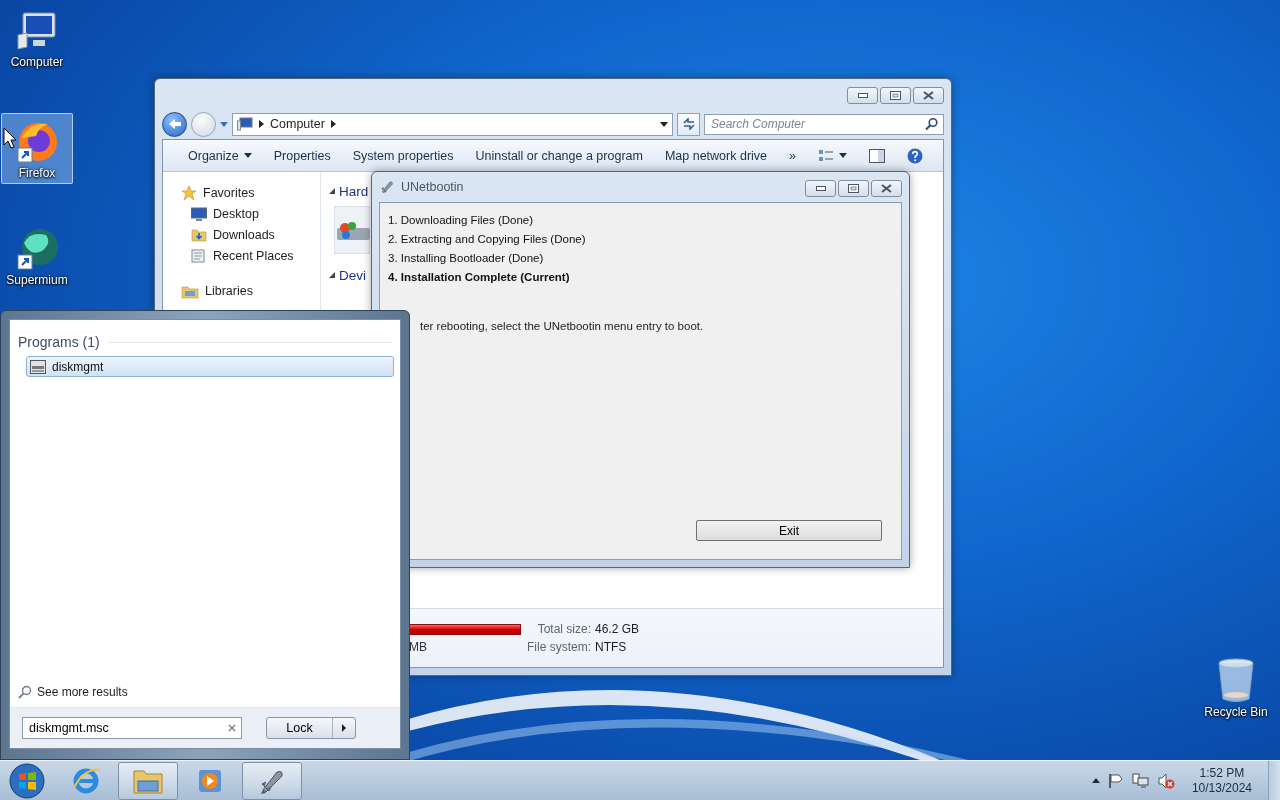 This screenshot has height=800, width=1280. What do you see at coordinates (618, 629) in the screenshot?
I see `details-value: 46.2 GB` at bounding box center [618, 629].